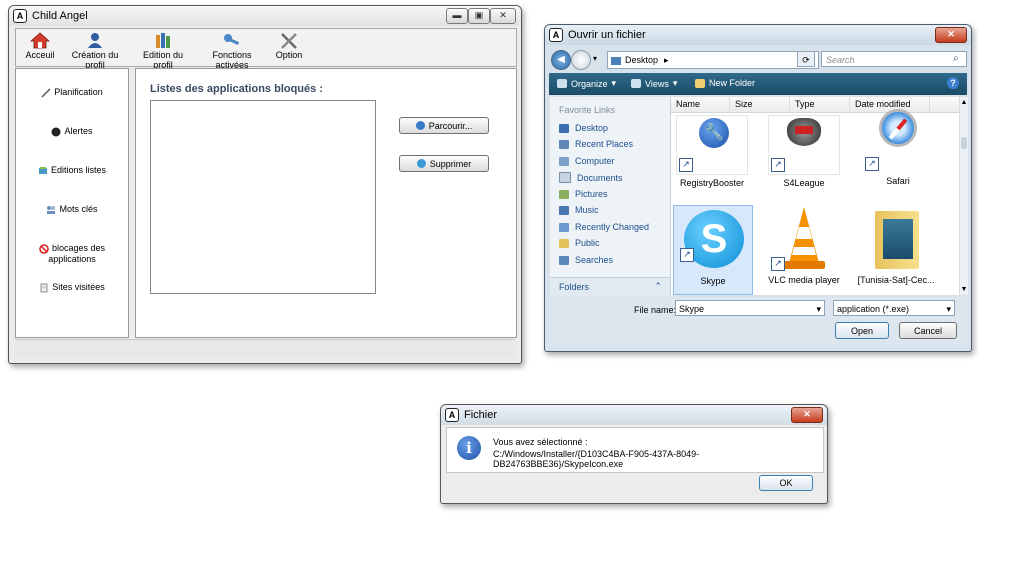 The width and height of the screenshot is (1029, 564). I want to click on search-icon: ⌕, so click(956, 58).